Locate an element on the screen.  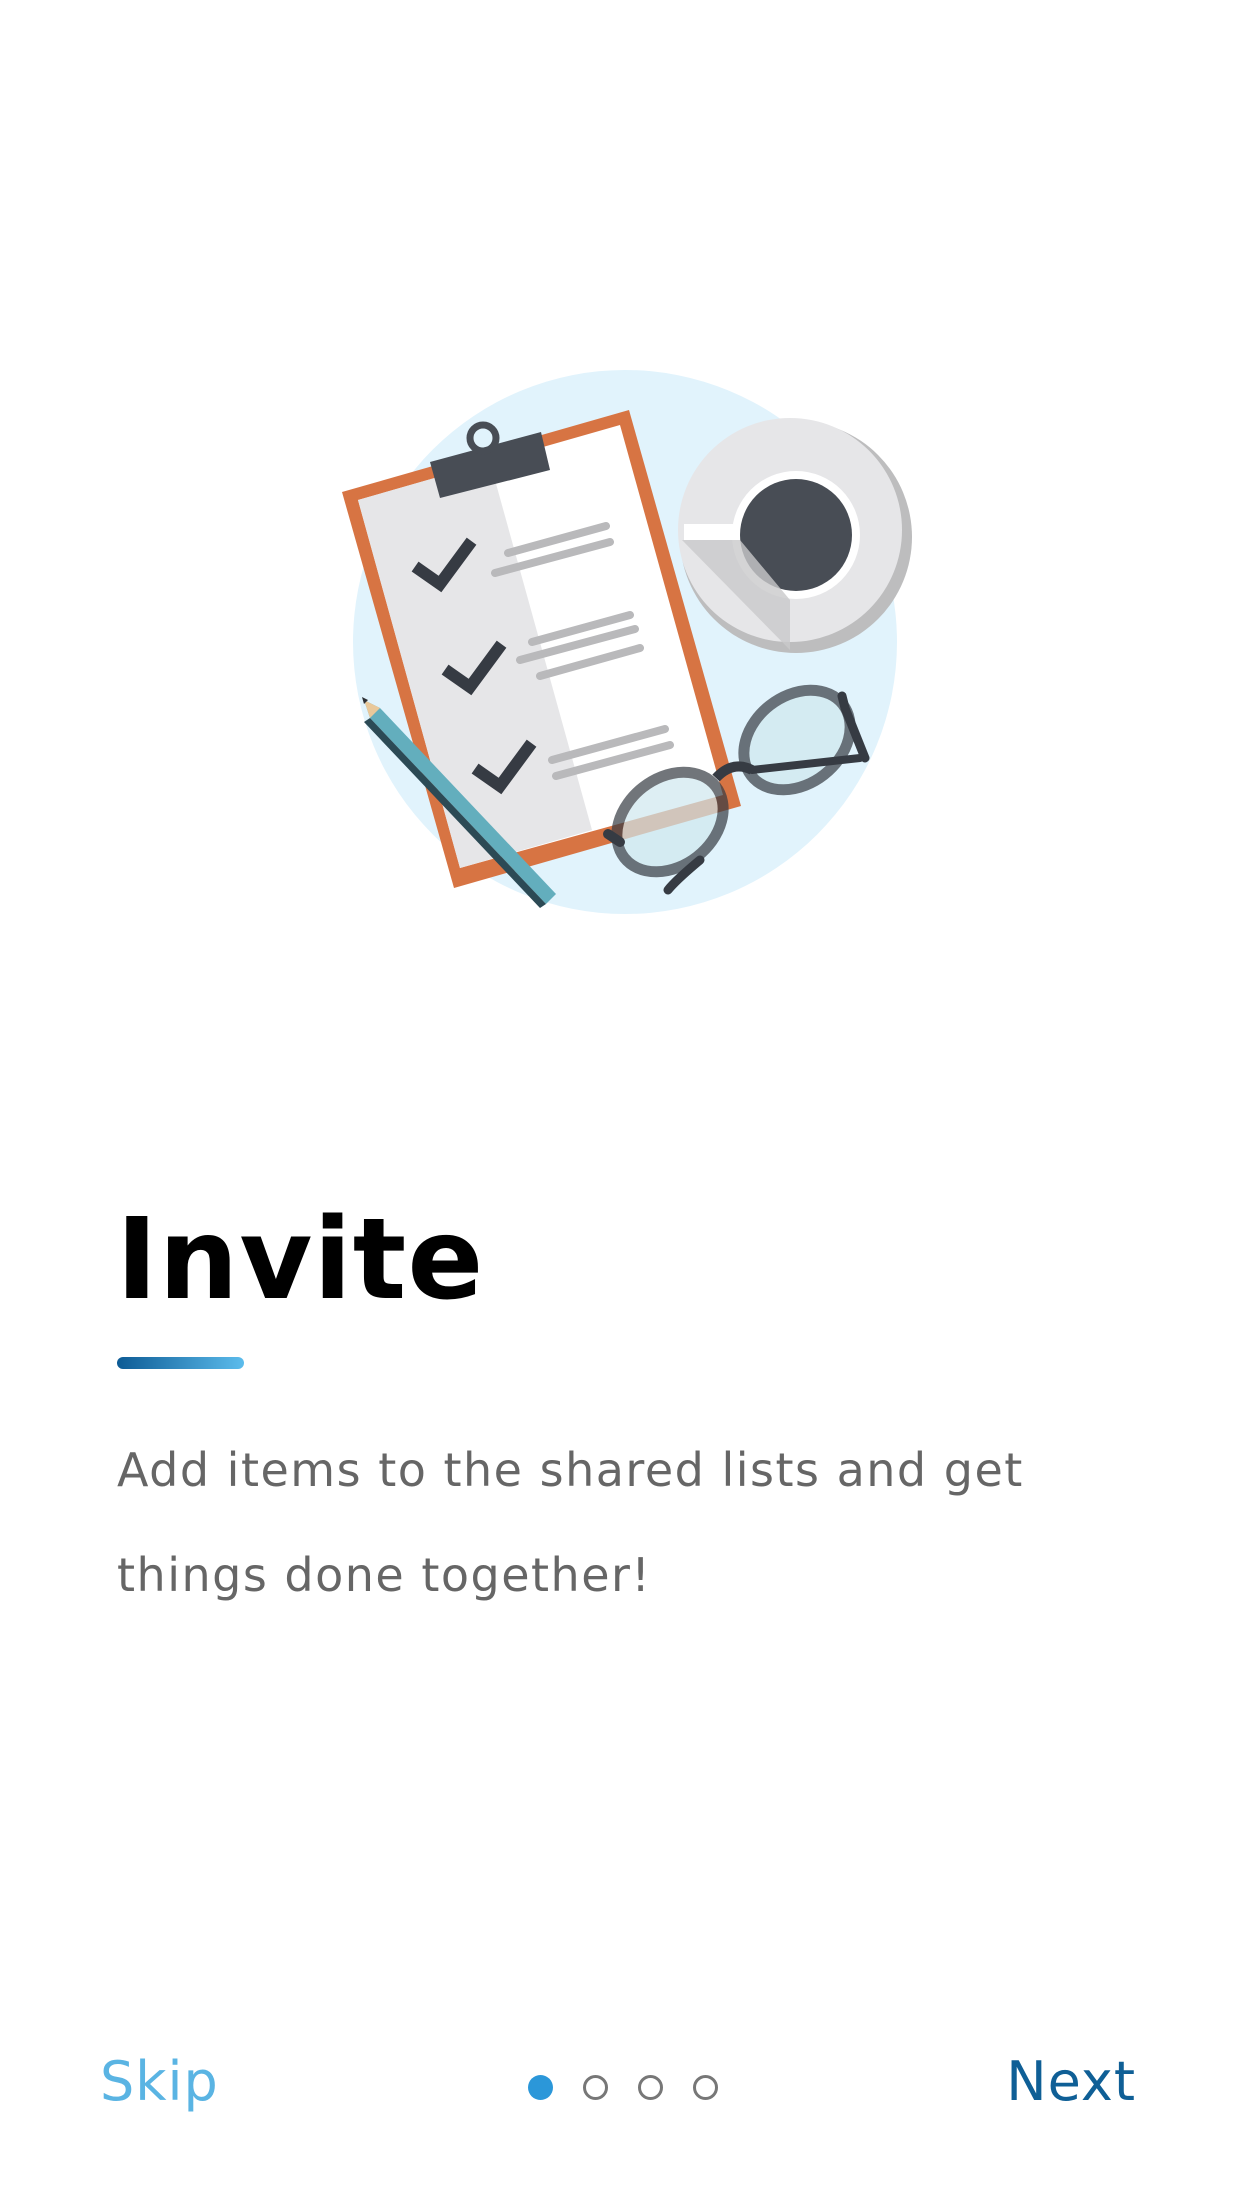
onboarding-navigation-bar: Skip Next is located at coordinates (621, 2090).